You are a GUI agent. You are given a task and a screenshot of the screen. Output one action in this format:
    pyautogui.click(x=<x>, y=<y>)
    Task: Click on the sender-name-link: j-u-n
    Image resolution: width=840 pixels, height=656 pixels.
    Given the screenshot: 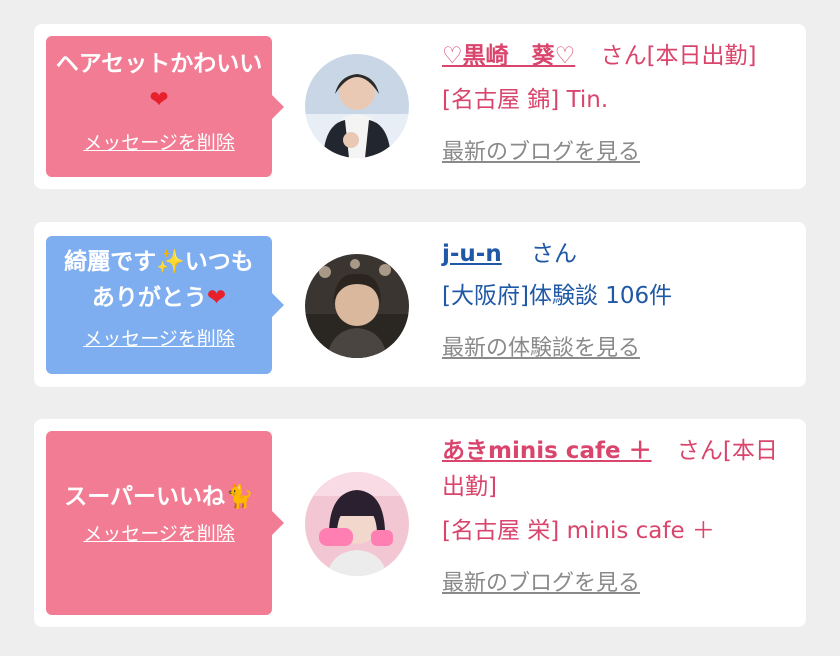 What is the action you would take?
    pyautogui.click(x=472, y=254)
    